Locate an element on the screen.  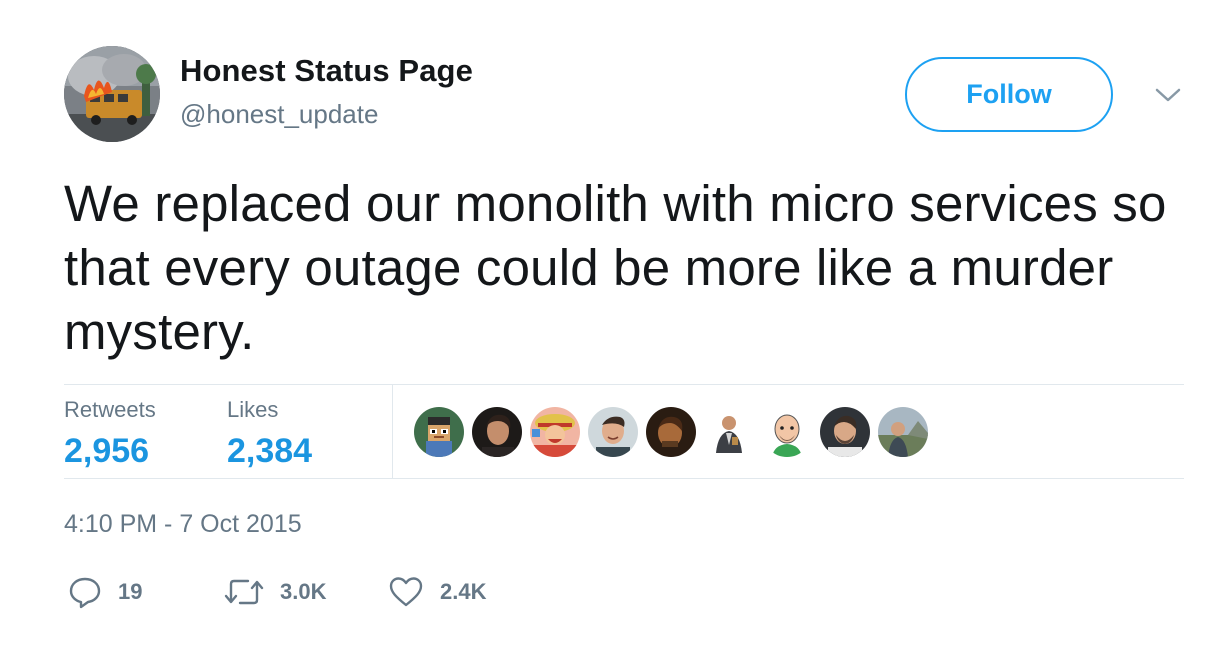
dark-portrait-avatar-icon is located at coordinates (671, 432).